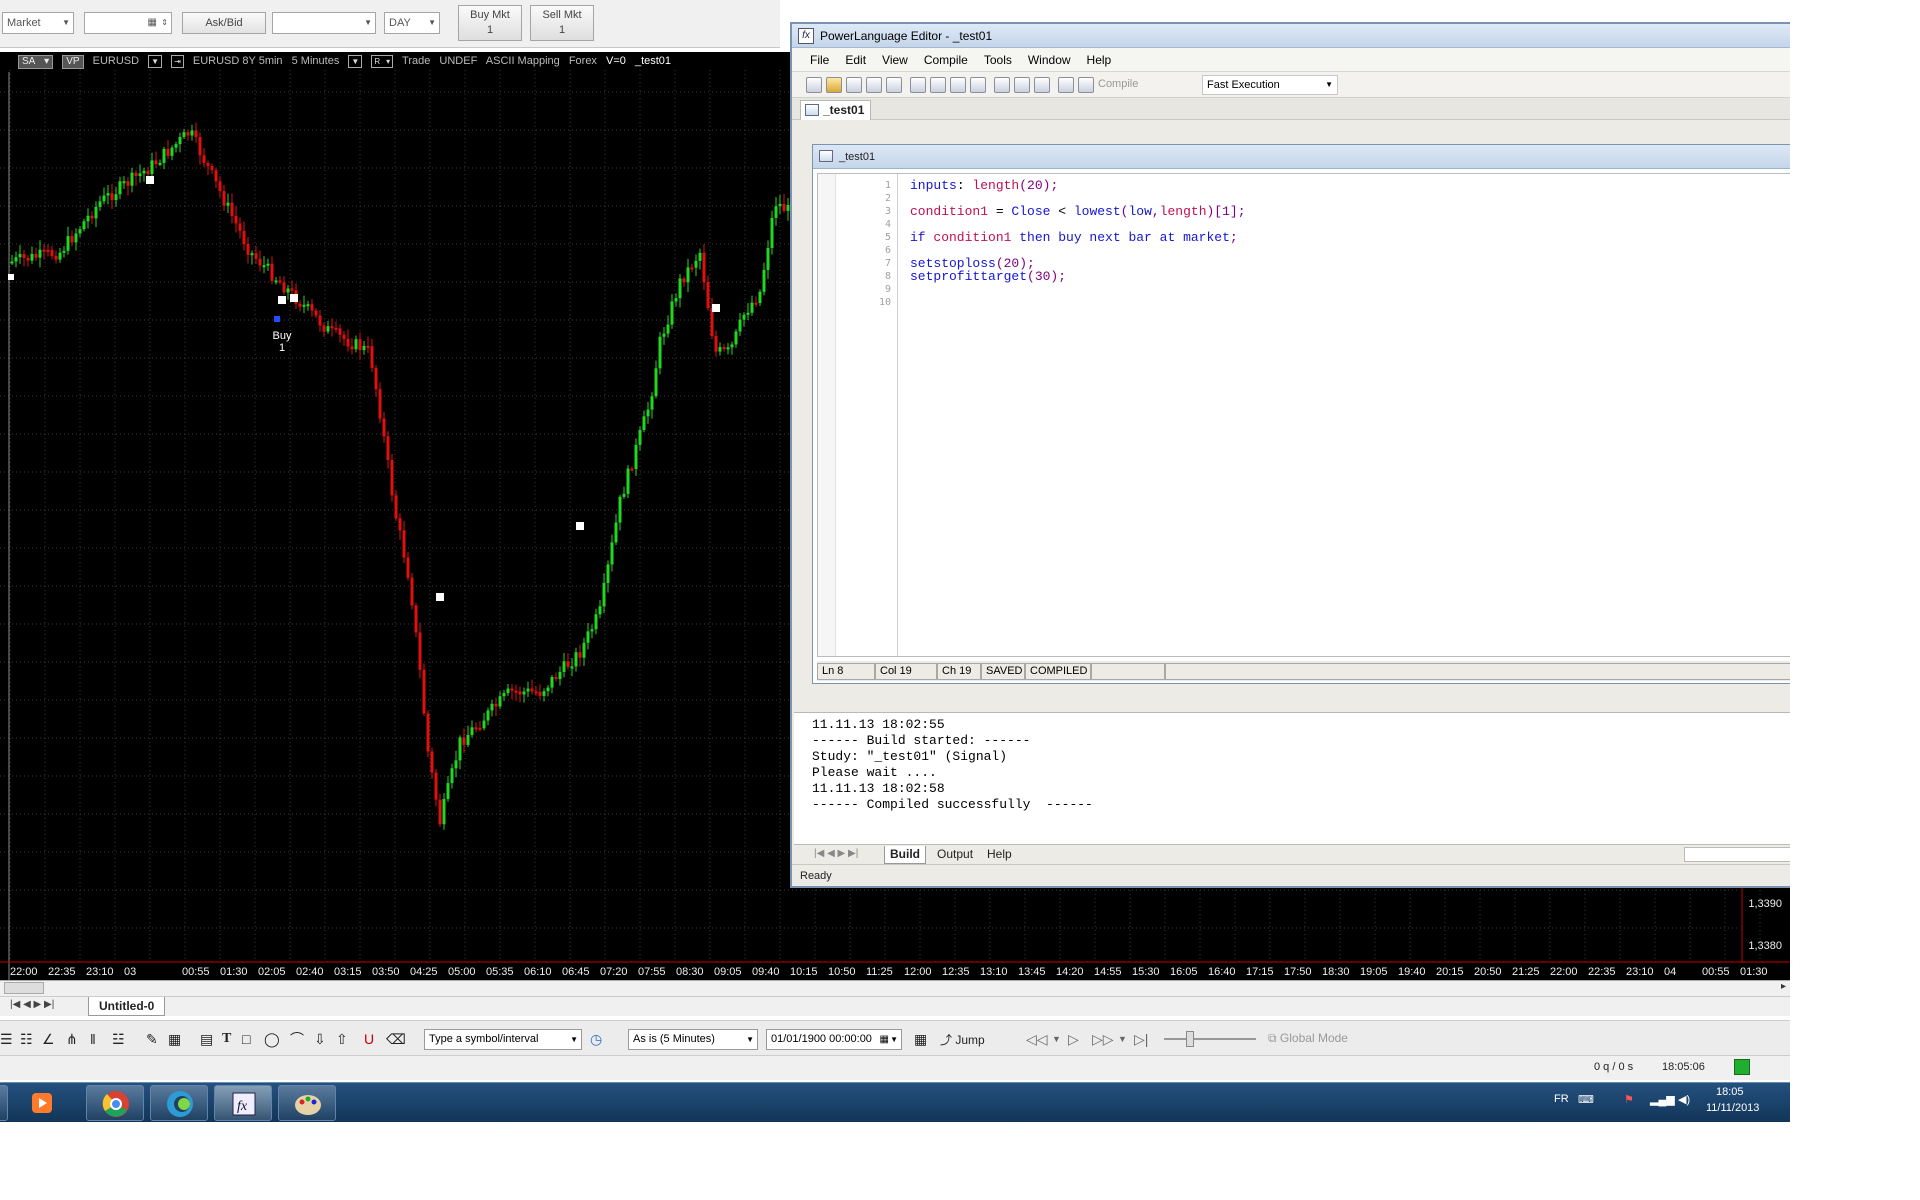 The image size is (1920, 1200). I want to click on language-indicator: FR, so click(1561, 1099).